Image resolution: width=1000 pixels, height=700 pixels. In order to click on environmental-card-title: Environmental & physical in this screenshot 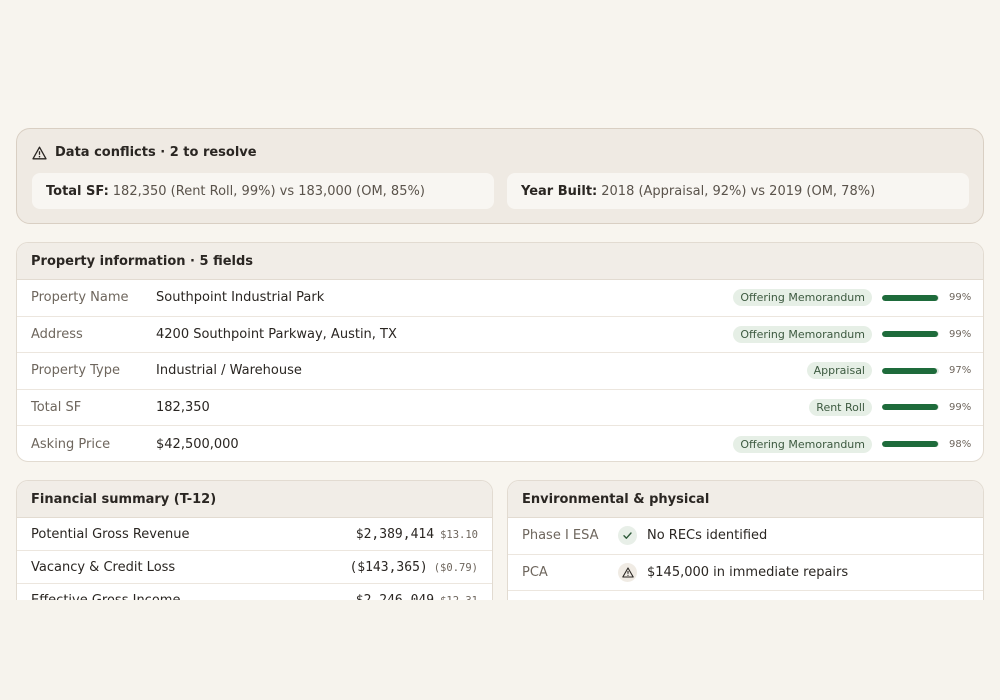, I will do `click(745, 499)`.